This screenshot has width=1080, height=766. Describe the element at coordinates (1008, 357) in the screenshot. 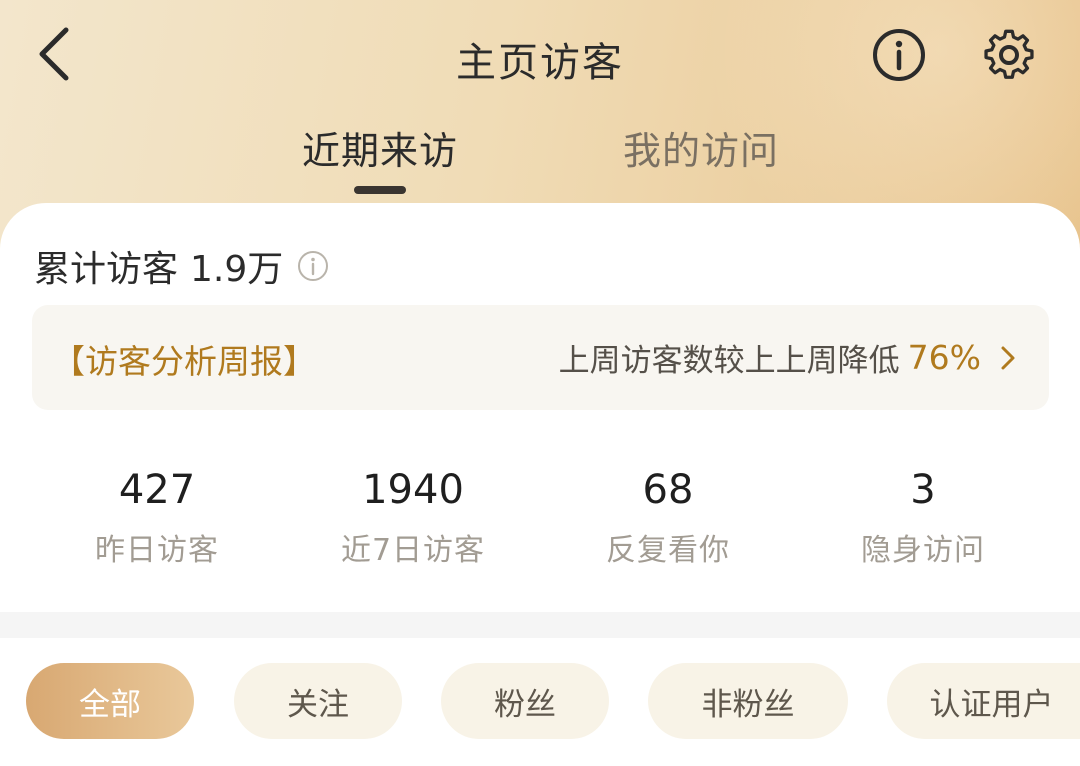

I see `chevron-right-icon` at that location.